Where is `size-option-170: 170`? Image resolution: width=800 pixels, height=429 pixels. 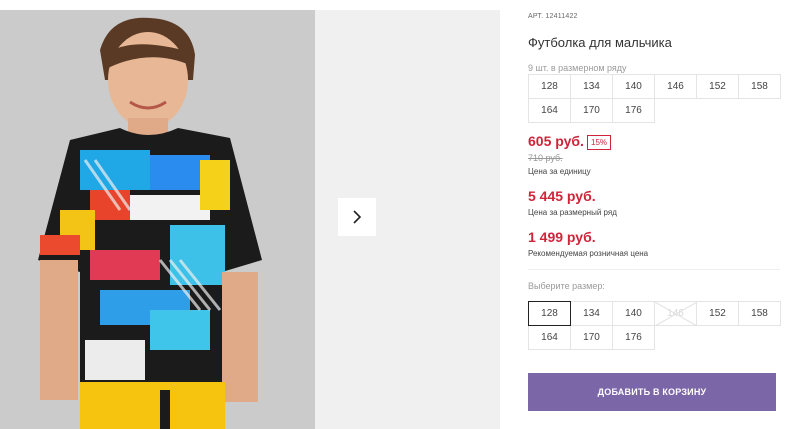 size-option-170: 170 is located at coordinates (591, 337).